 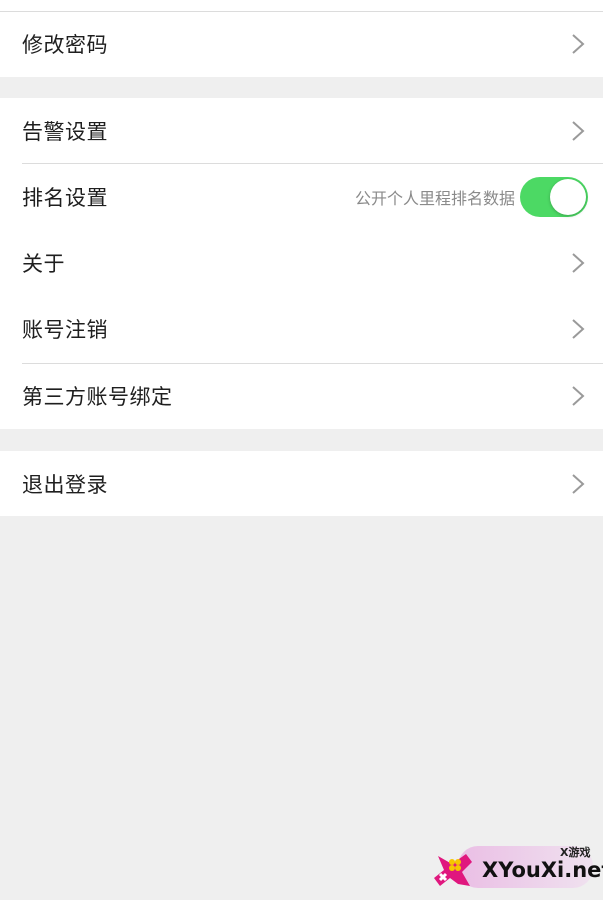 What do you see at coordinates (65, 330) in the screenshot?
I see `account-cancel-label: 账号注销` at bounding box center [65, 330].